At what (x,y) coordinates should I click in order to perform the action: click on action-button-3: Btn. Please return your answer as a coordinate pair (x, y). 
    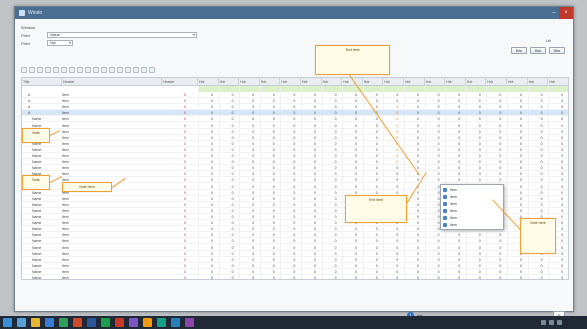
    Looking at the image, I should click on (556, 50).